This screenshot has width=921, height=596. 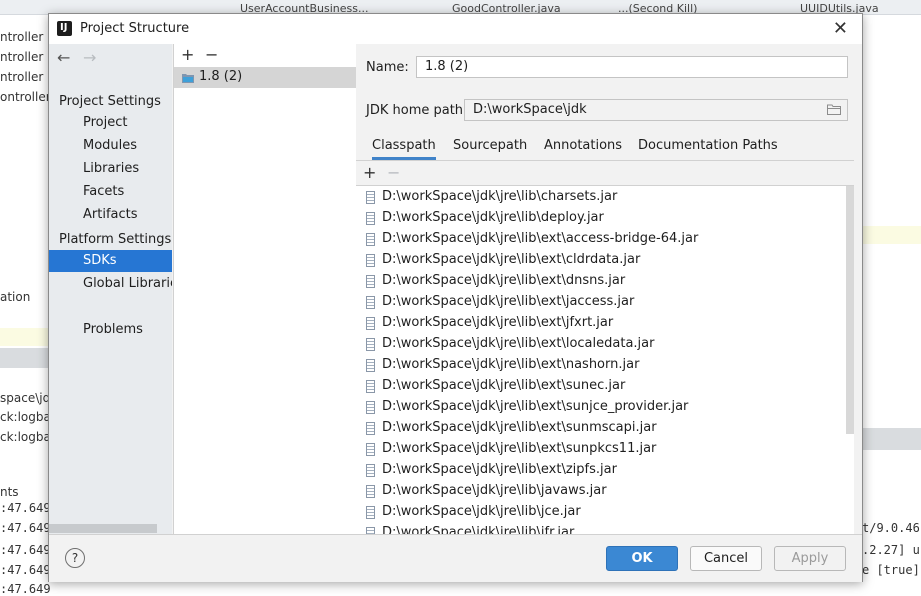 I want to click on console-tab: nts, so click(x=9, y=492).